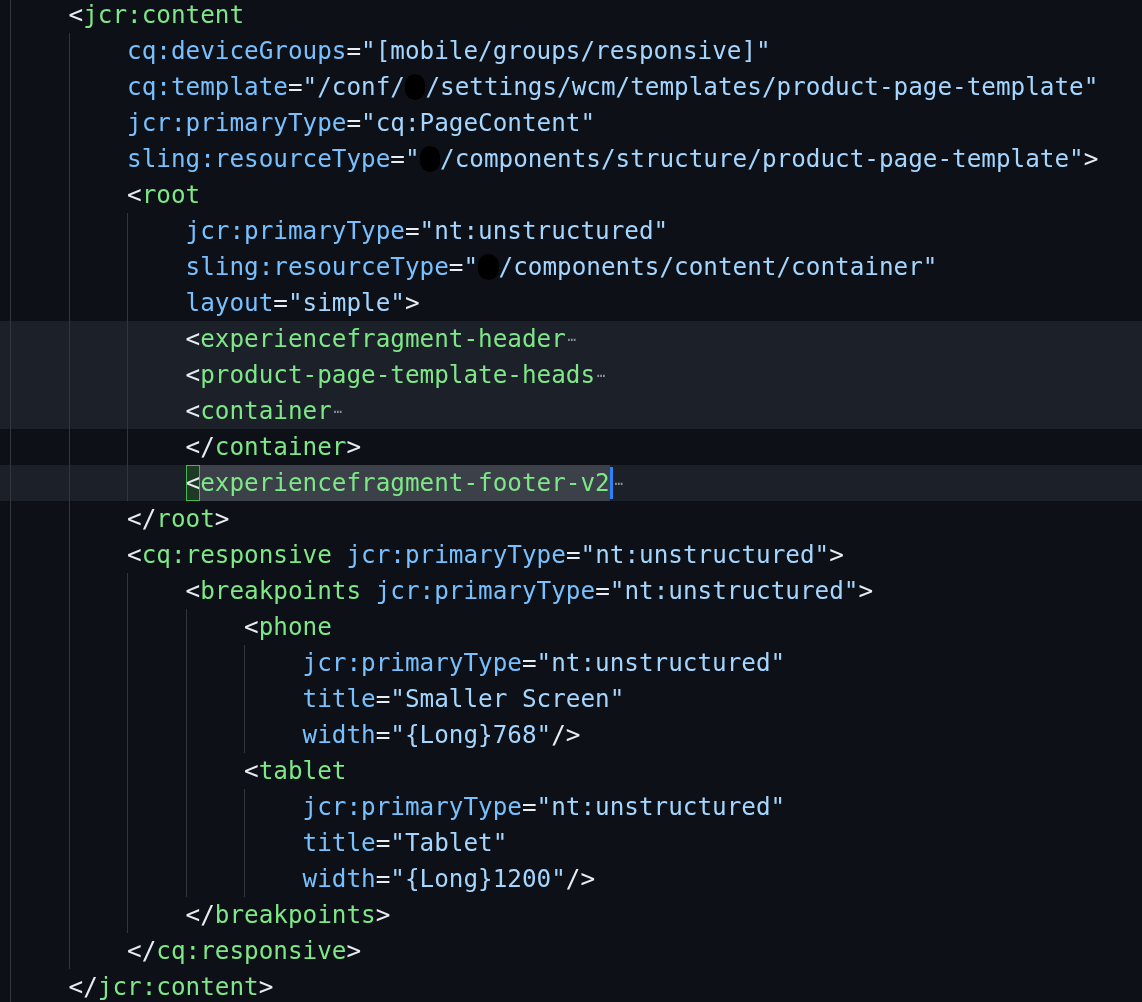  What do you see at coordinates (237, 50) in the screenshot?
I see `attribute-name: cq:deviceGroups` at bounding box center [237, 50].